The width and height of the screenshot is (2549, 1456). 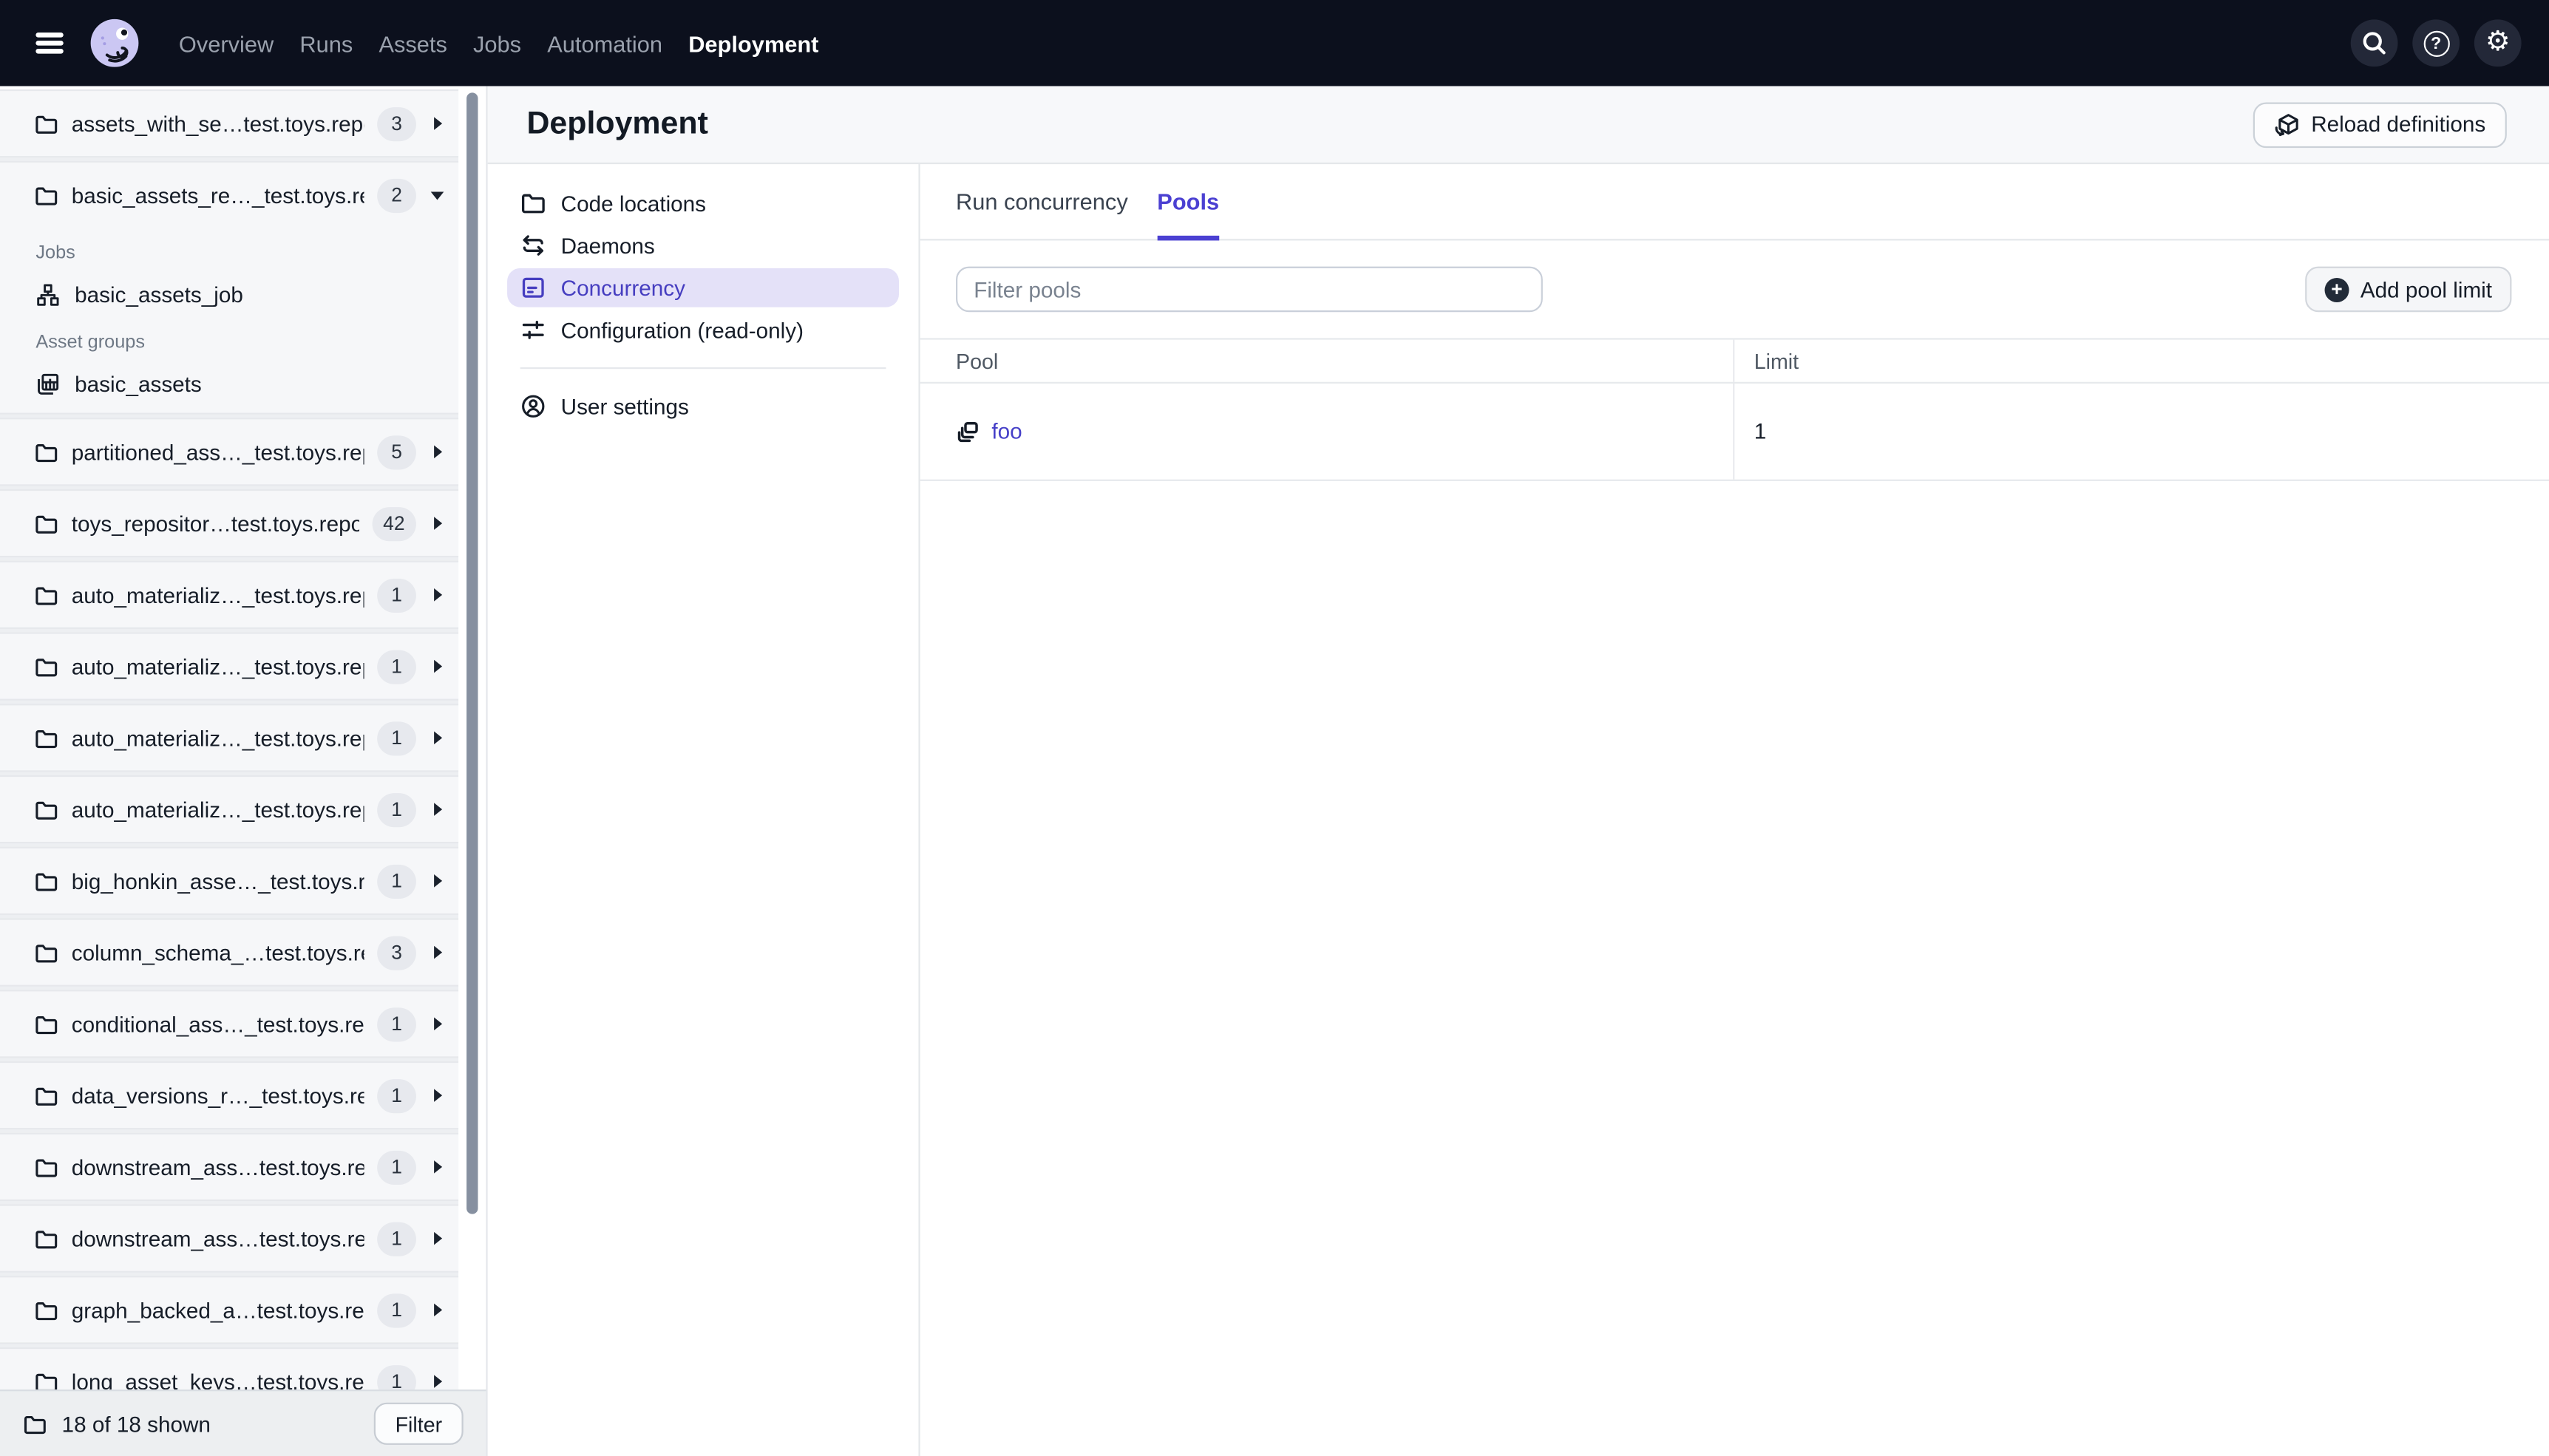 I want to click on nav-item-user-settings: User settings, so click(x=703, y=407).